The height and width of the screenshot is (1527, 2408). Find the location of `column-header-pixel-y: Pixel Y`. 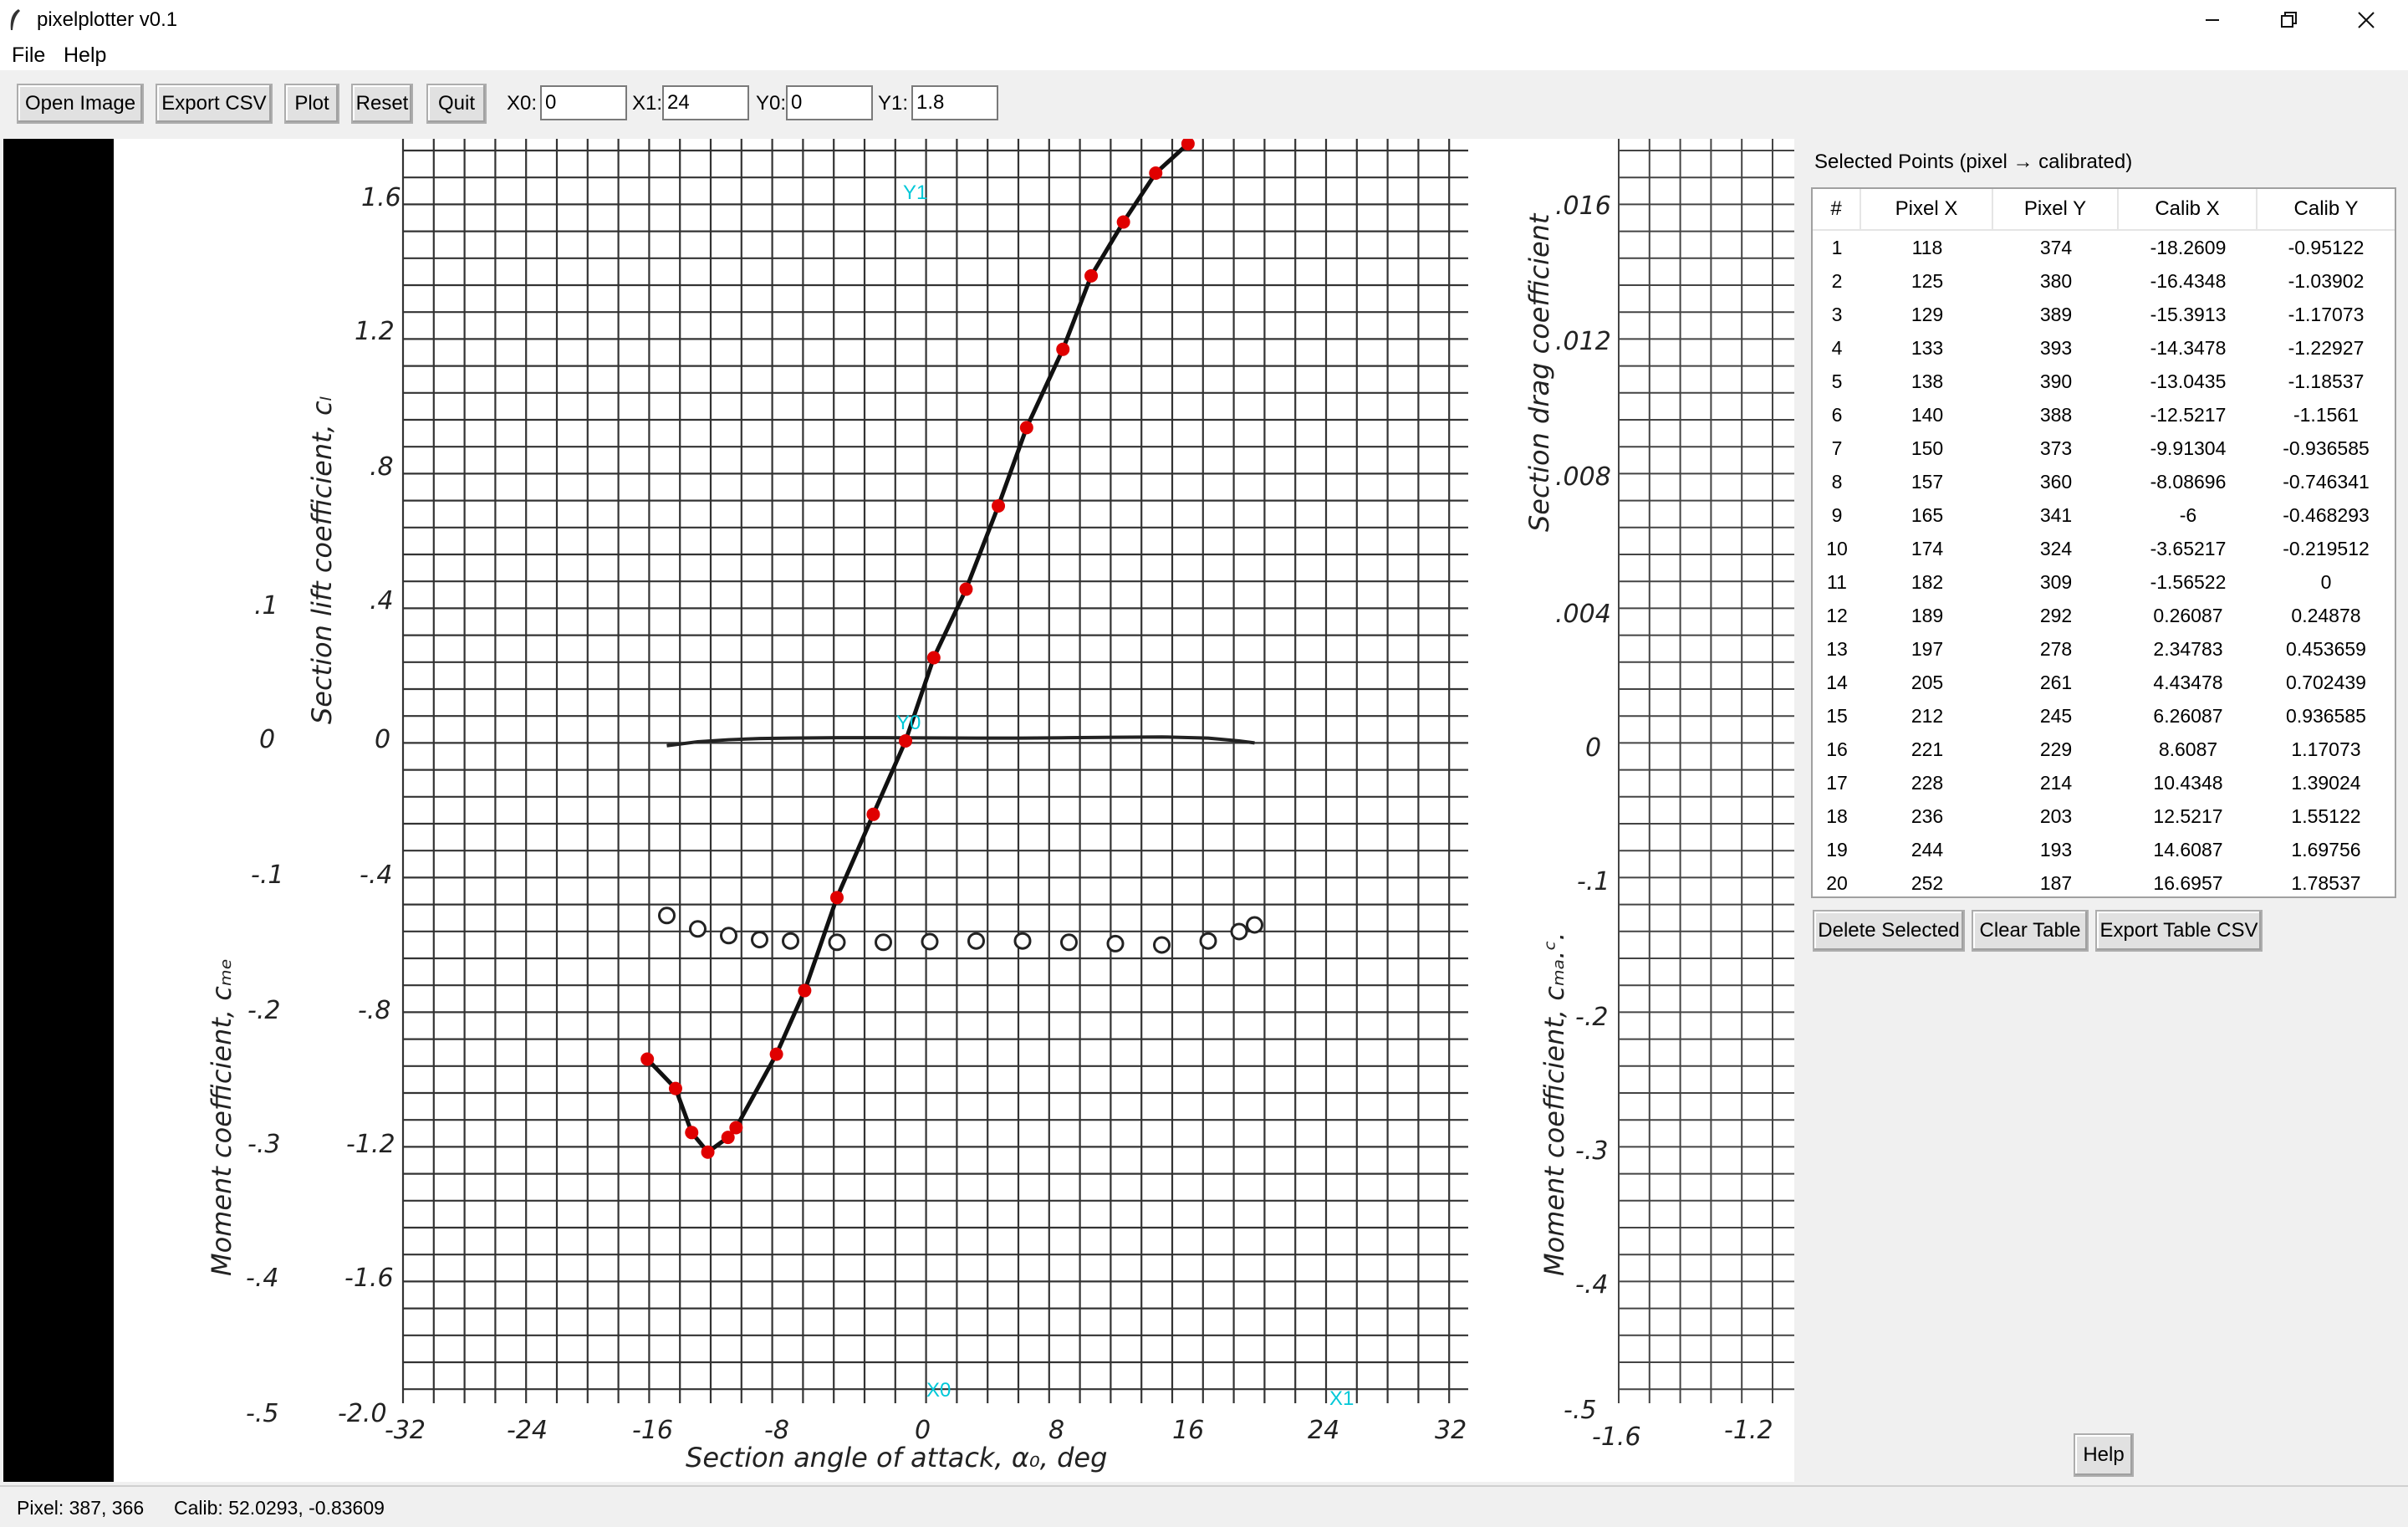

column-header-pixel-y: Pixel Y is located at coordinates (2056, 209).